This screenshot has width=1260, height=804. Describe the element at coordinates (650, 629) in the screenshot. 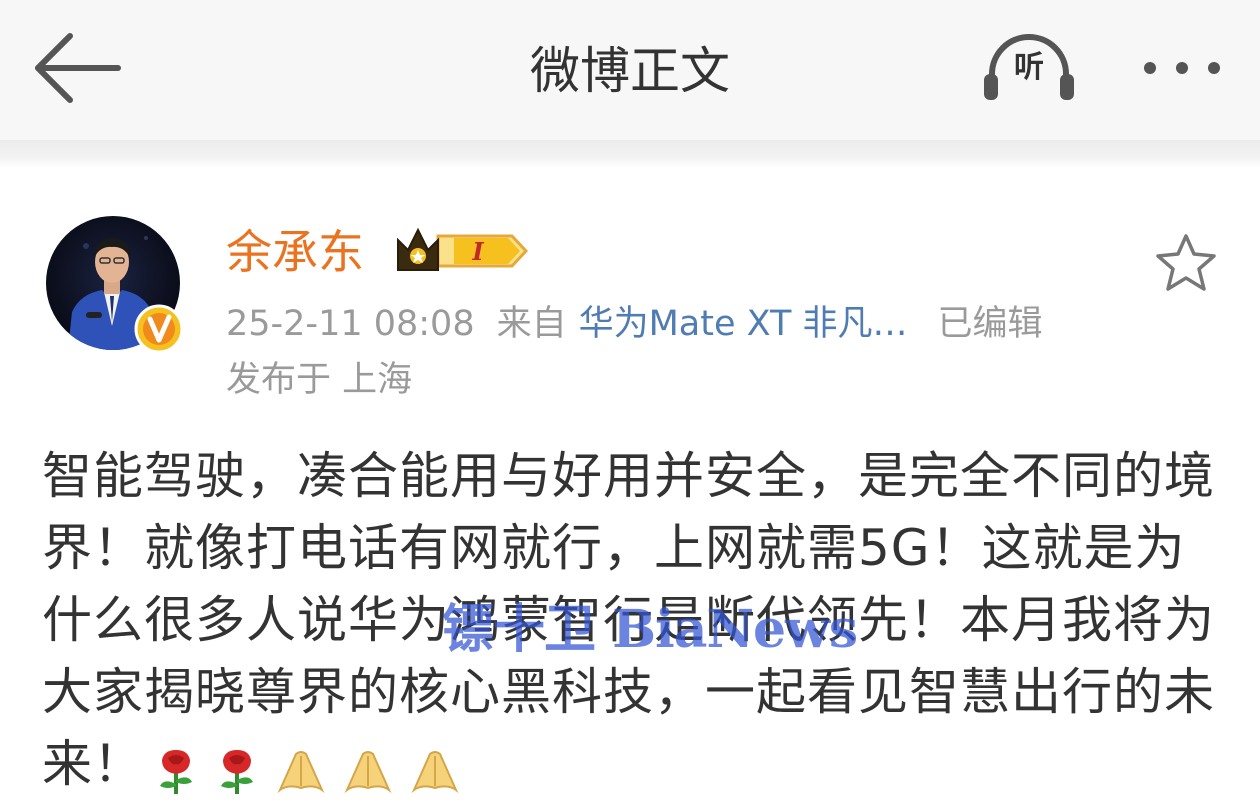

I see `watermark: 镖十卫 BiaNews` at that location.